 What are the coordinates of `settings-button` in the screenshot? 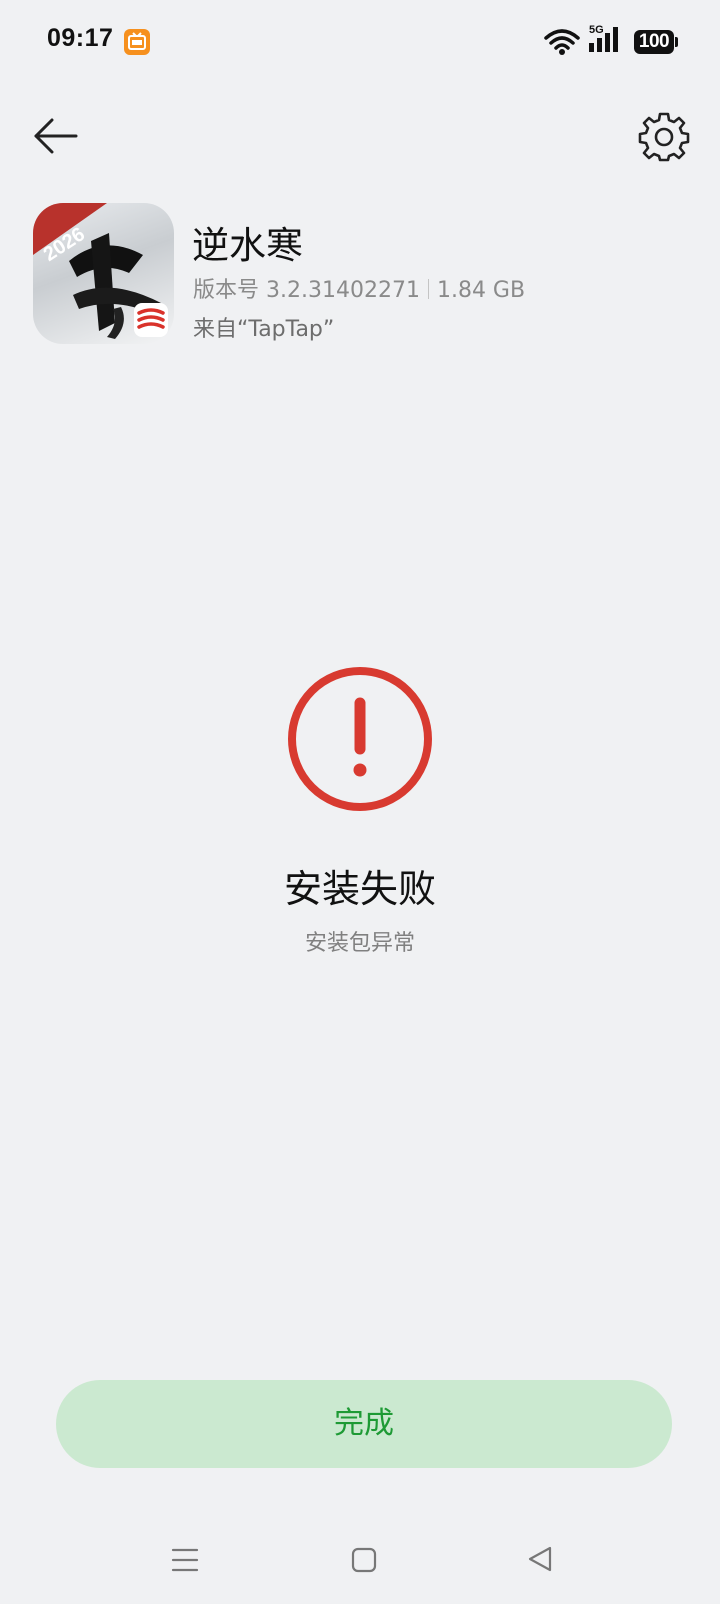 It's located at (664, 136).